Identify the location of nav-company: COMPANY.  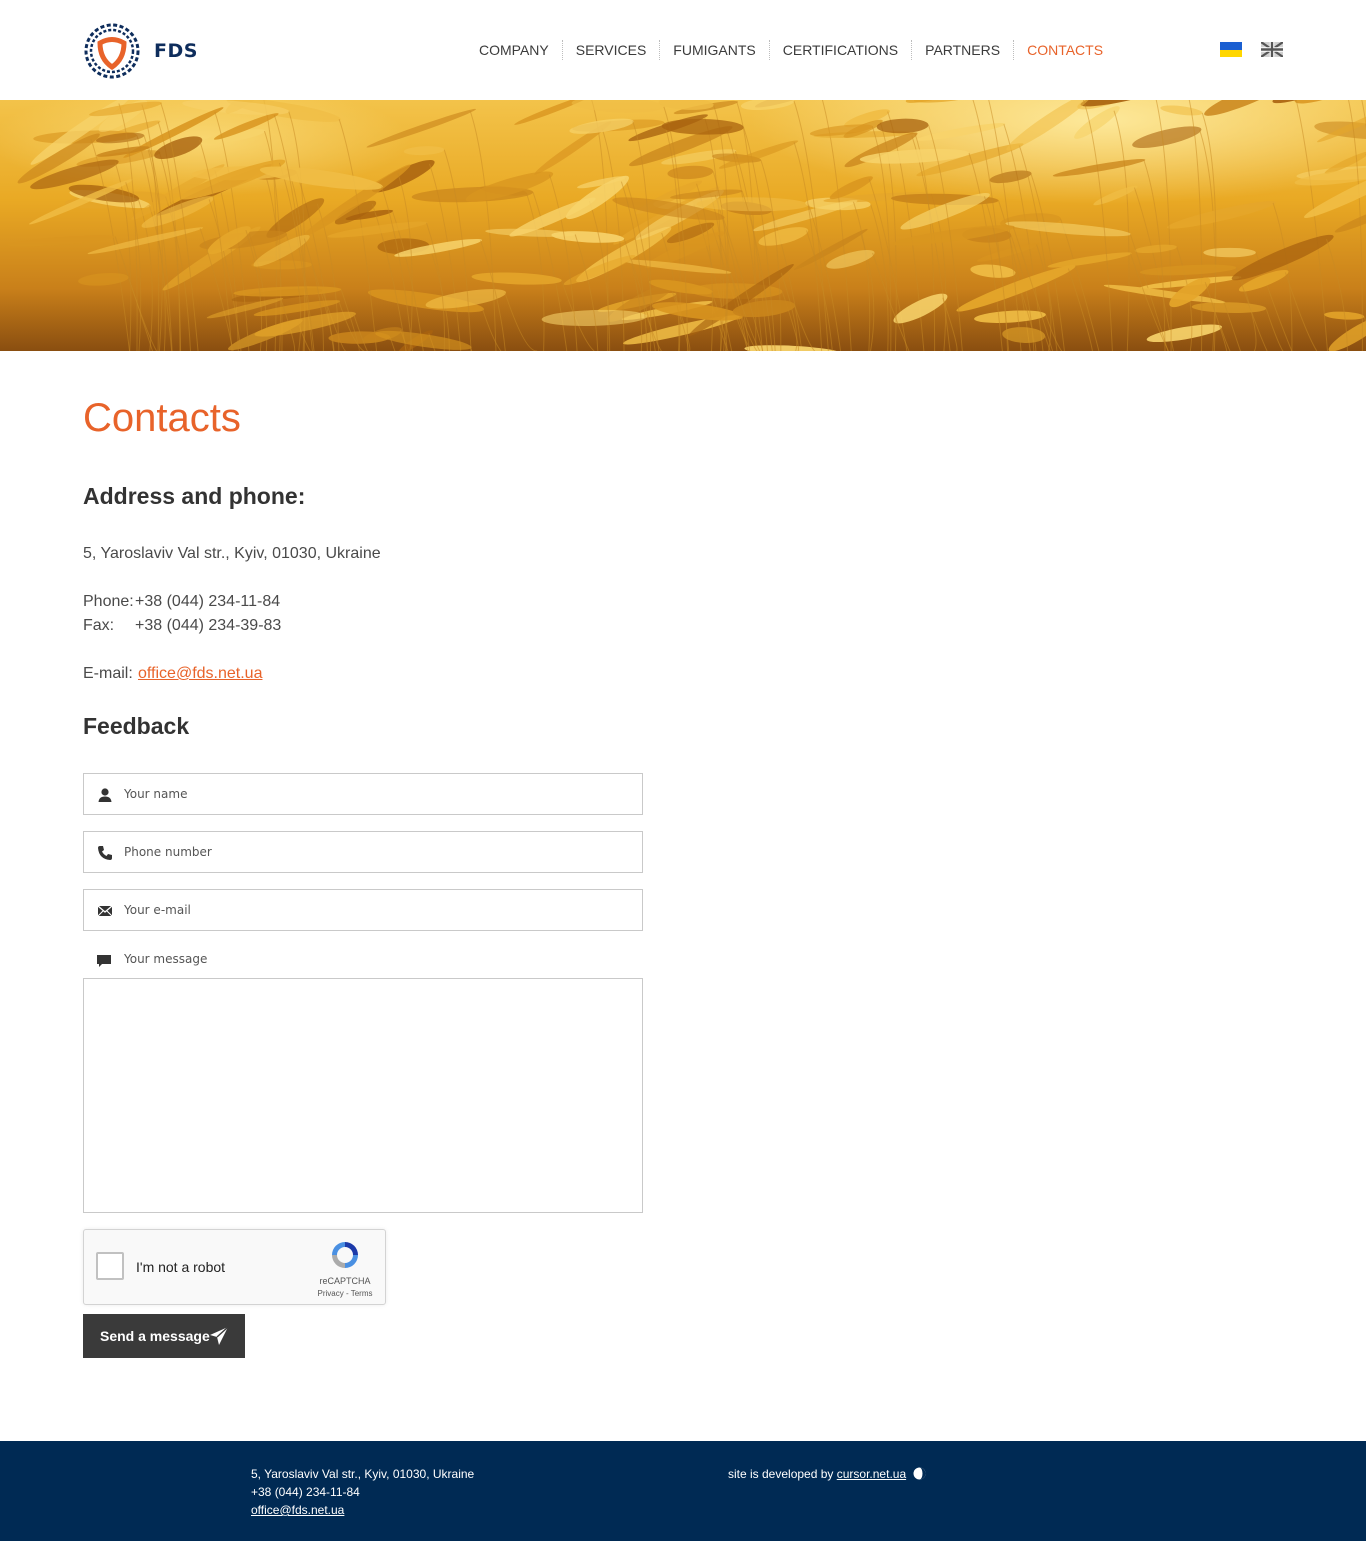
(514, 50).